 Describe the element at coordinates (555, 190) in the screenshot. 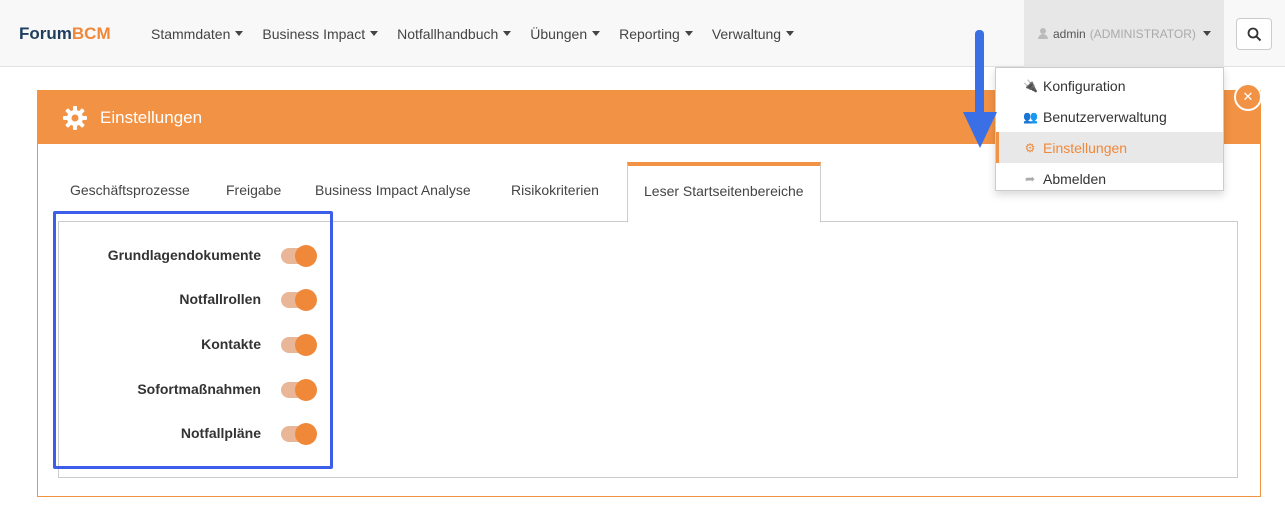

I see `tab-risikokriterien: Risikokriterien` at that location.